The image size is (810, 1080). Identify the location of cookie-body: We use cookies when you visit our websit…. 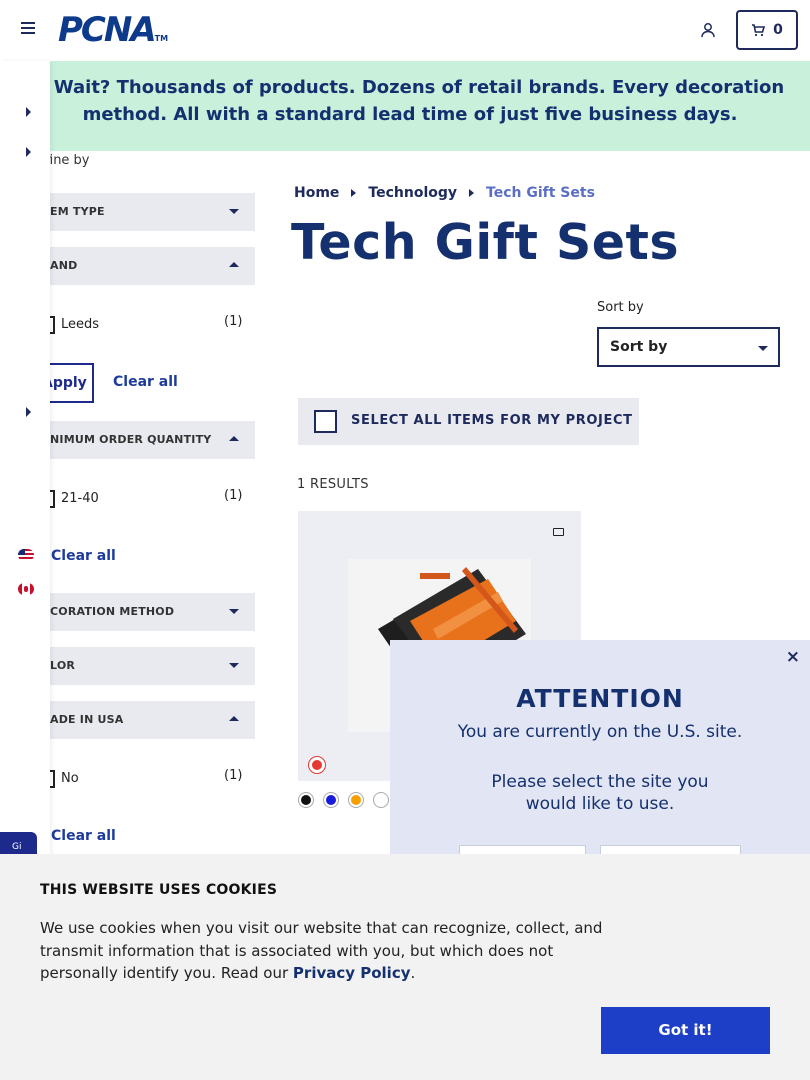
(321, 950).